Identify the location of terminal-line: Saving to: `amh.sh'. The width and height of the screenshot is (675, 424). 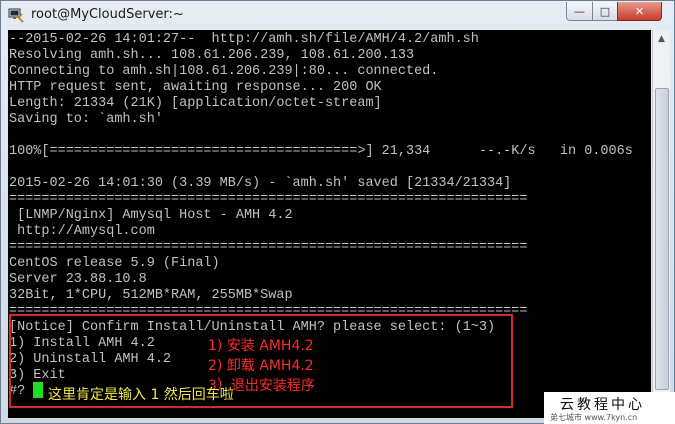
(86, 119).